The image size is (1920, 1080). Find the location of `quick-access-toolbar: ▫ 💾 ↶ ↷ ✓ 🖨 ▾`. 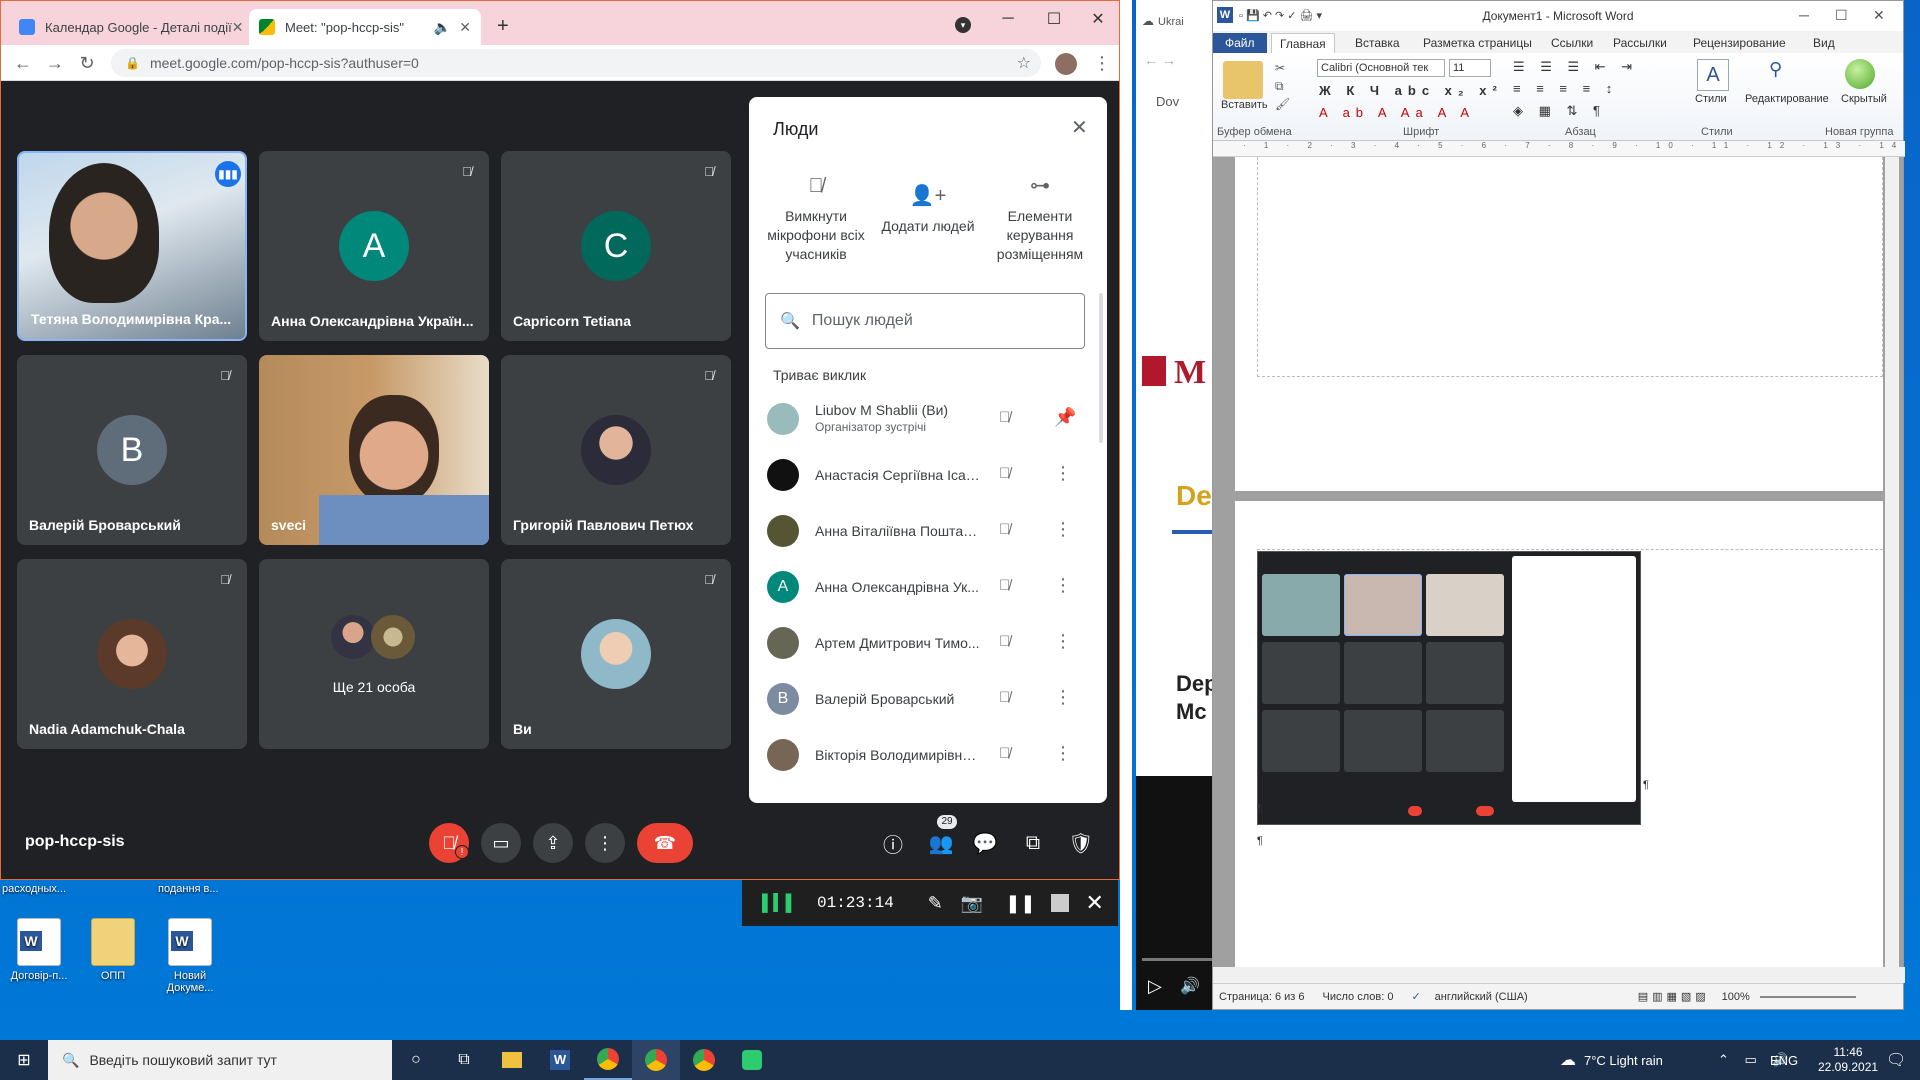

quick-access-toolbar: ▫ 💾 ↶ ↷ ✓ 🖨 ▾ is located at coordinates (1280, 15).